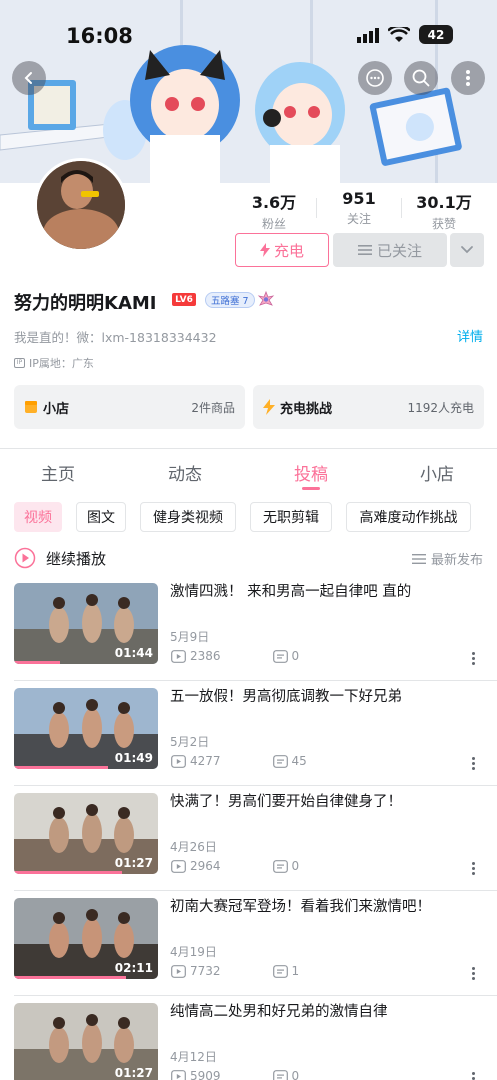 The image size is (497, 1080). I want to click on continue-play: 继续播放, so click(60, 558).